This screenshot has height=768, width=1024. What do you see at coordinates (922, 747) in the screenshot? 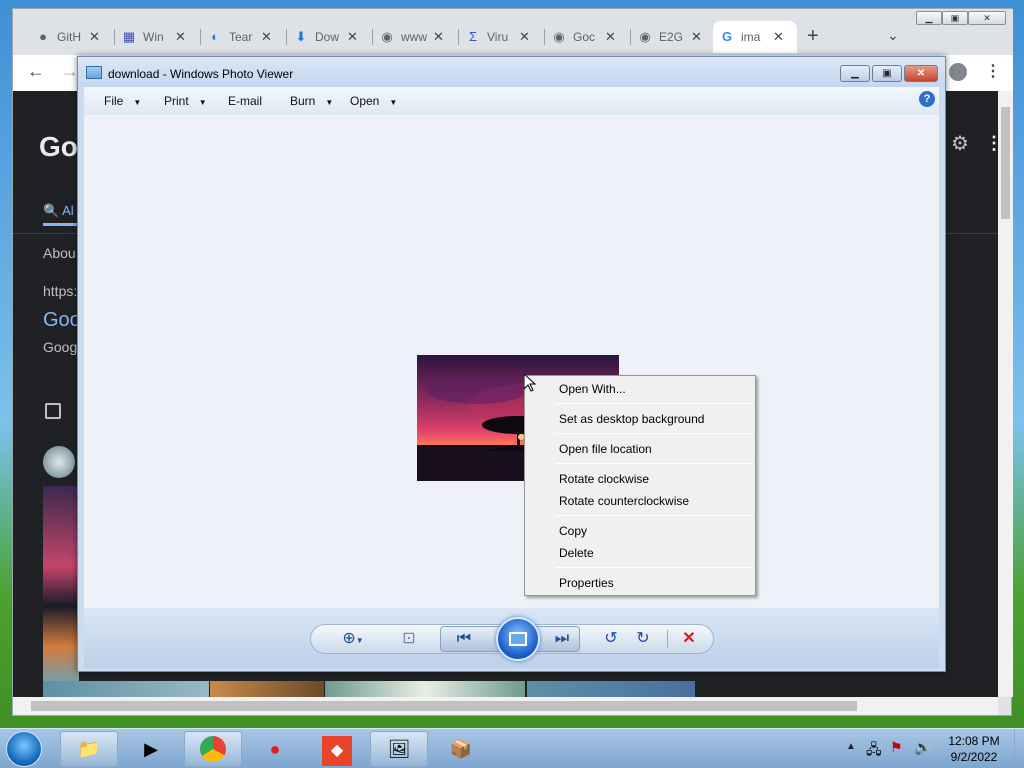
I see `tray-volume-icon: 🔊` at bounding box center [922, 747].